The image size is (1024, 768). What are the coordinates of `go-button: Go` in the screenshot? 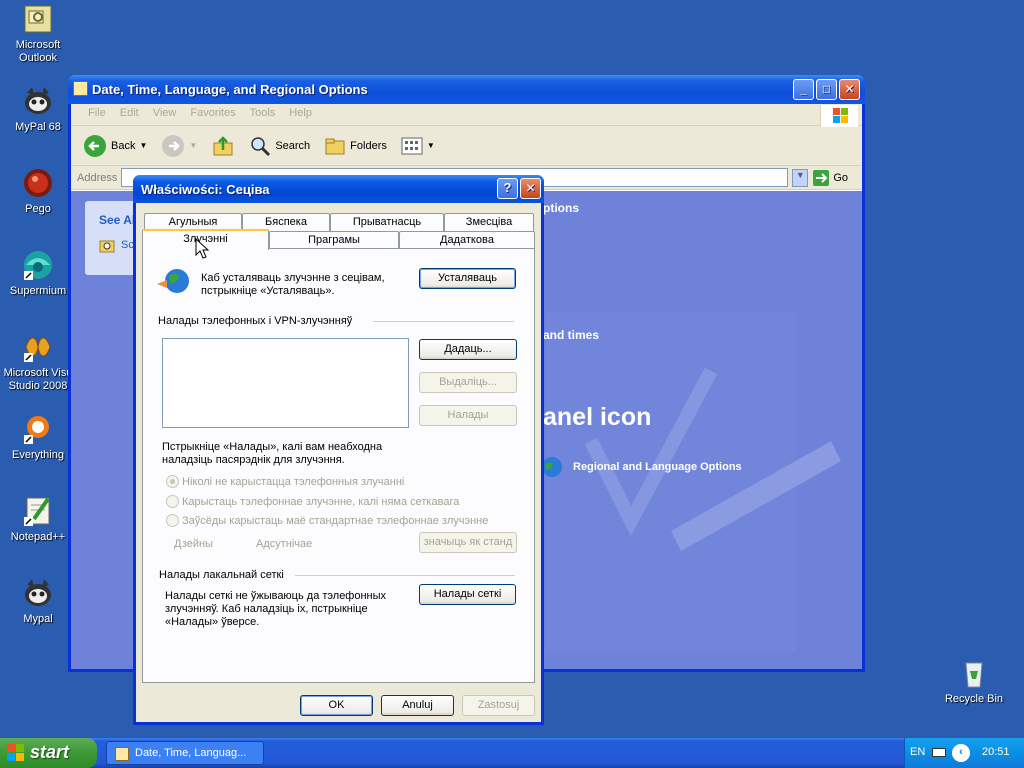 It's located at (837, 178).